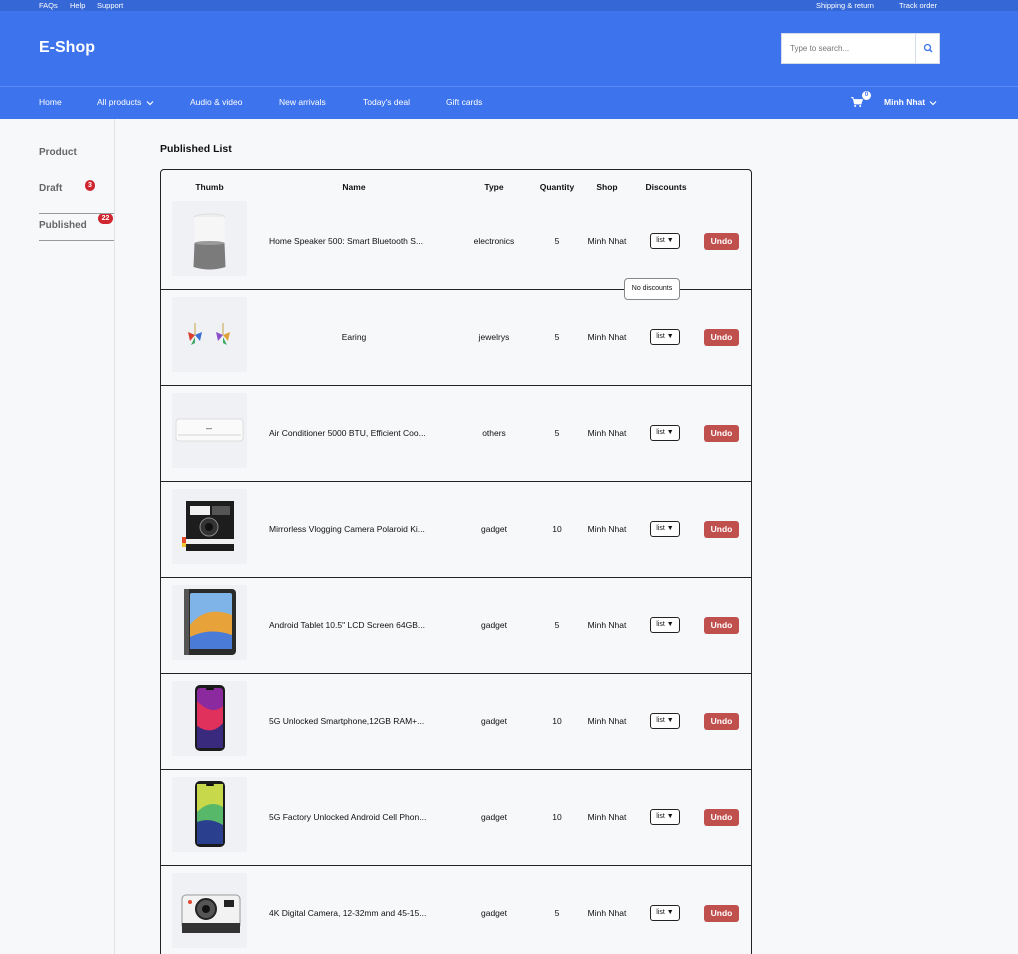 Image resolution: width=1018 pixels, height=954 pixels. Describe the element at coordinates (77, 5) in the screenshot. I see `help-link: Help` at that location.